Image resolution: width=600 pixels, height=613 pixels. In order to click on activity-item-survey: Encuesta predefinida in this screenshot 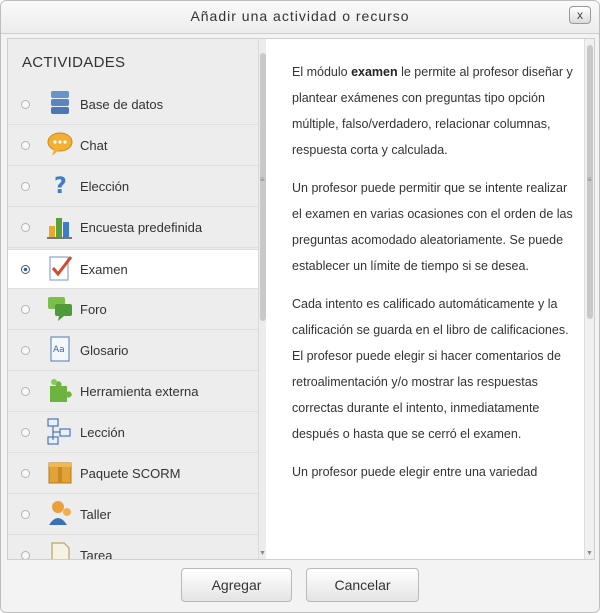, I will do `click(133, 228)`.